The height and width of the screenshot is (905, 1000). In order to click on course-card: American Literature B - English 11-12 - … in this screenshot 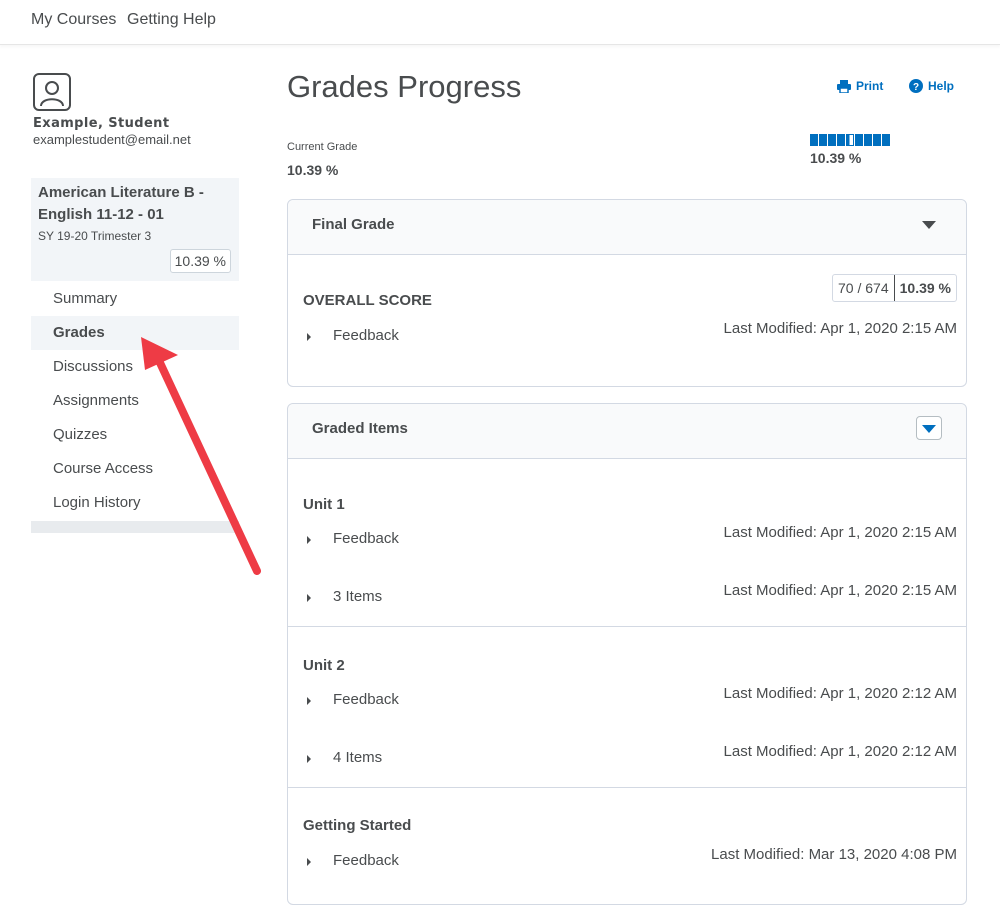, I will do `click(135, 229)`.